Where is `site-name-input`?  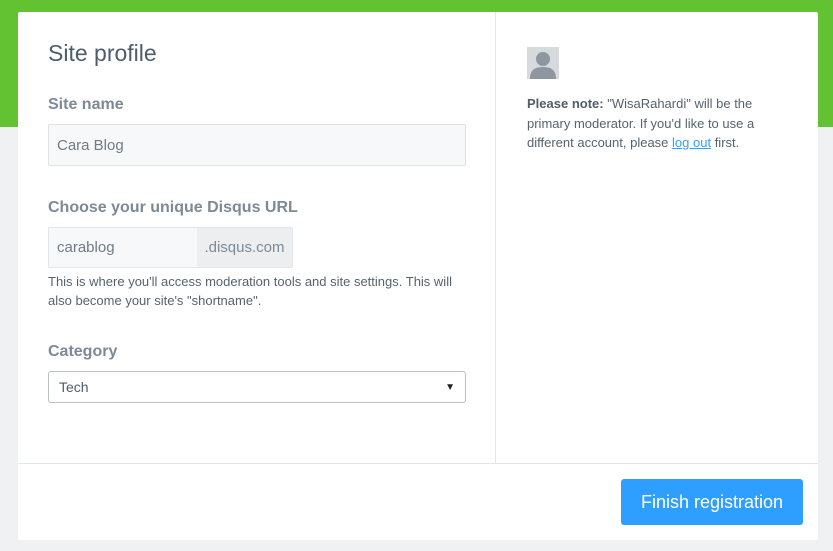 site-name-input is located at coordinates (257, 145).